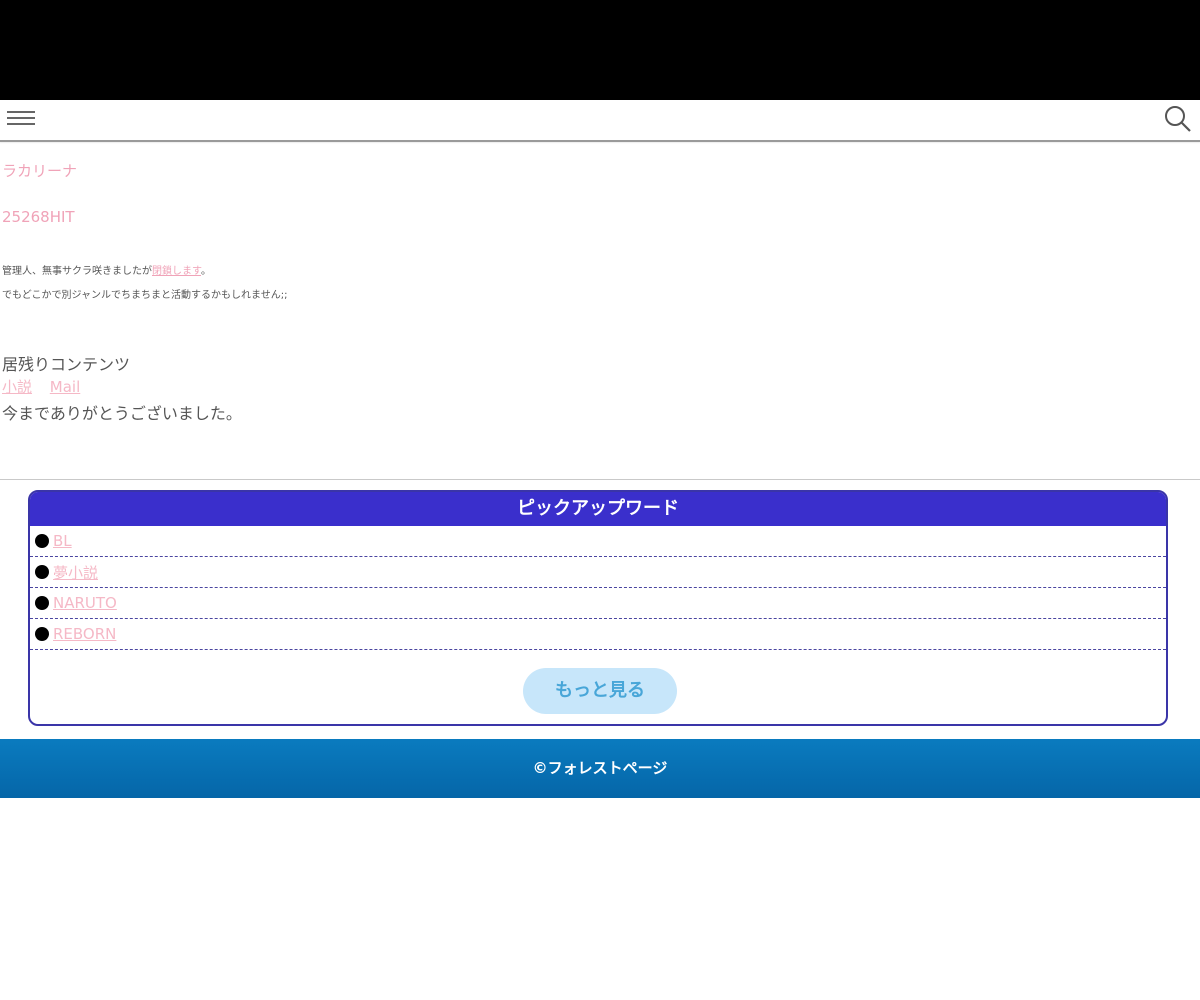  What do you see at coordinates (21, 119) in the screenshot?
I see `hamburger-menu-icon` at bounding box center [21, 119].